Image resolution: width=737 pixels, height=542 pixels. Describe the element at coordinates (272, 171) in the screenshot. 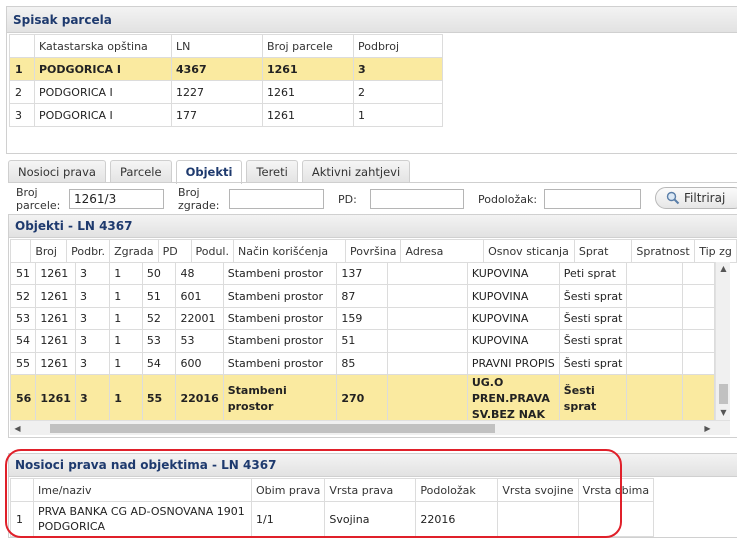

I see `tab-tereti: Tereti` at that location.